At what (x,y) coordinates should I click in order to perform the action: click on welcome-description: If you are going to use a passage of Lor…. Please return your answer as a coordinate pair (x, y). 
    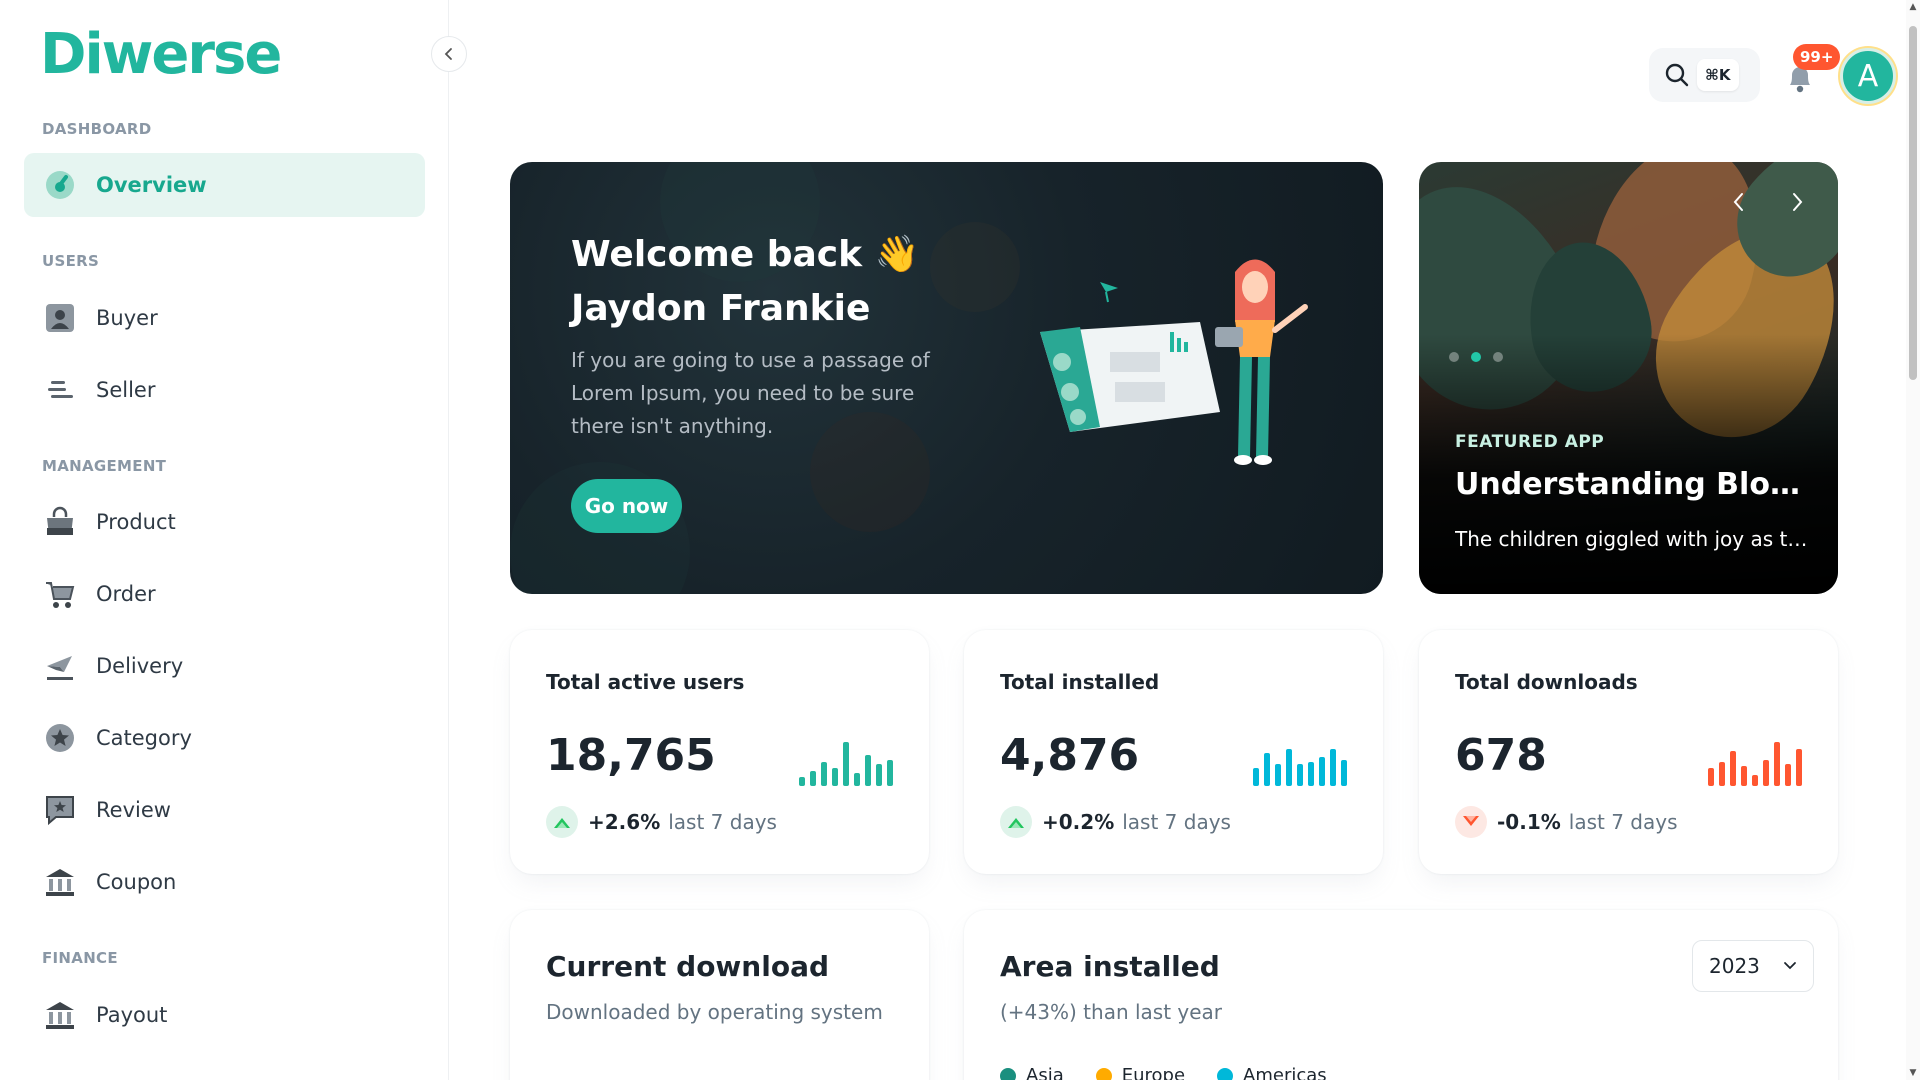
    Looking at the image, I should click on (750, 393).